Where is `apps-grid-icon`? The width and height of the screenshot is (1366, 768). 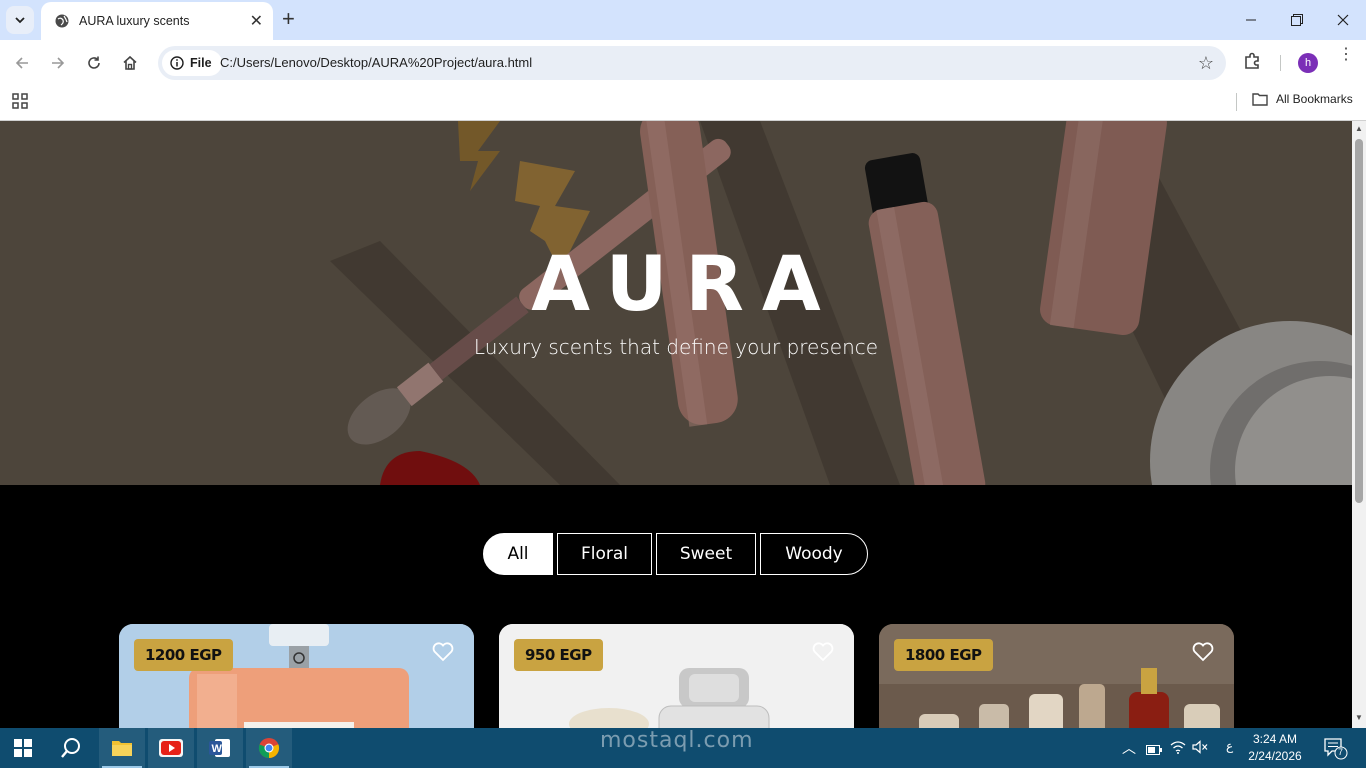 apps-grid-icon is located at coordinates (20, 103).